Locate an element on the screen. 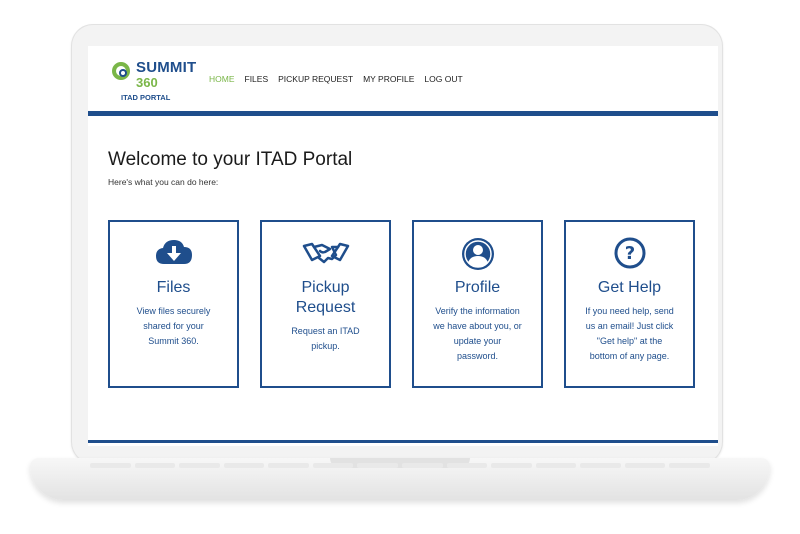  summit-360-logo: SUMMIT 360 ITAD PORTAL is located at coordinates (154, 83).